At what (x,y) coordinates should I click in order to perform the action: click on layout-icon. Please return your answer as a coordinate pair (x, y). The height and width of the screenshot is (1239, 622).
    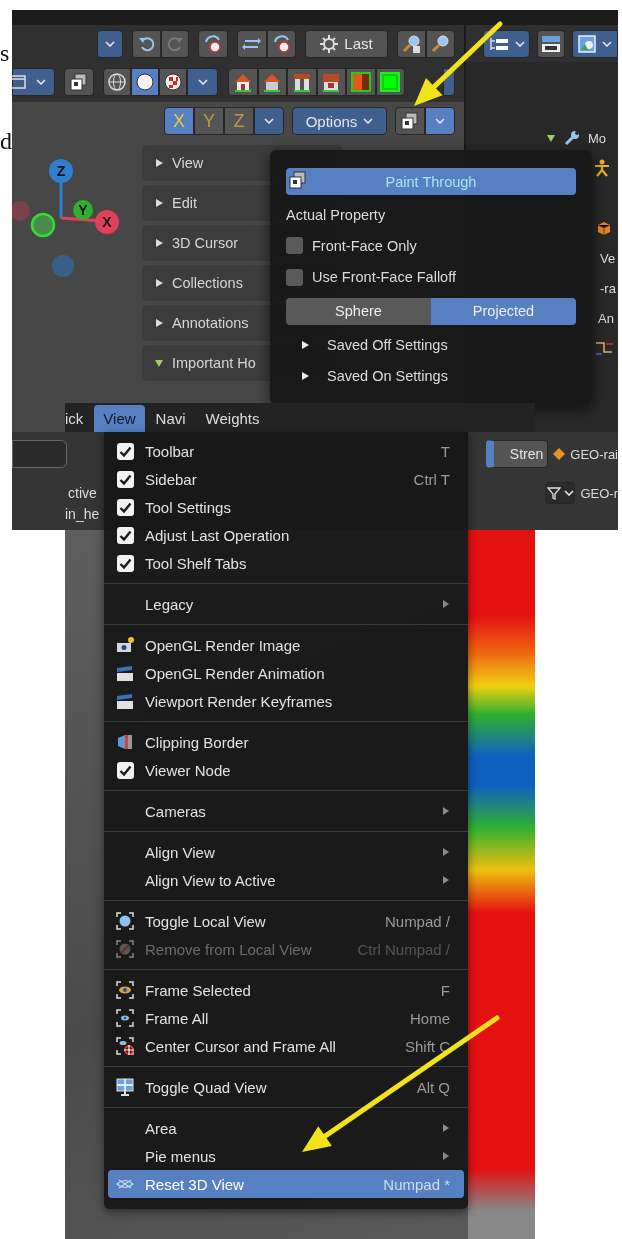
    Looking at the image, I should click on (551, 43).